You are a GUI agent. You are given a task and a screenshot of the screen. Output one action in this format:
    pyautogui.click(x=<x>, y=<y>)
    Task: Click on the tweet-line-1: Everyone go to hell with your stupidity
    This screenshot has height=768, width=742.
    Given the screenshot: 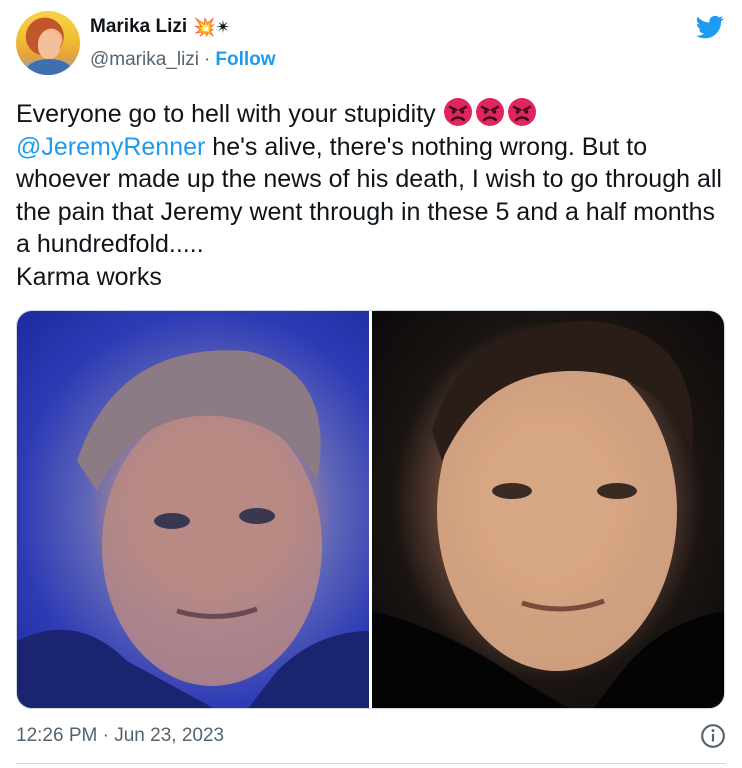 What is the action you would take?
    pyautogui.click(x=226, y=114)
    